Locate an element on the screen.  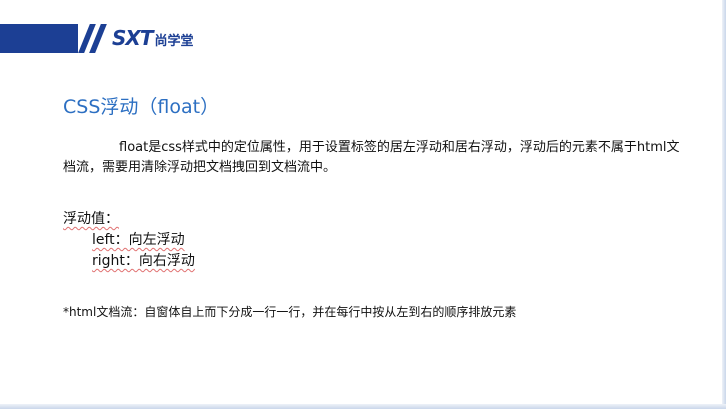
value-item-right: right：向右浮动 is located at coordinates (143, 261).